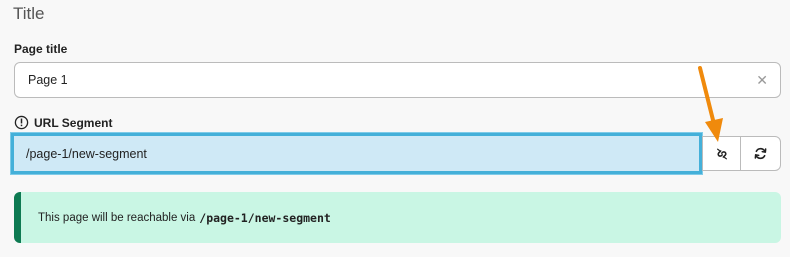 This screenshot has width=790, height=257. Describe the element at coordinates (117, 217) in the screenshot. I see `notice-text: This page will be reachable via` at that location.